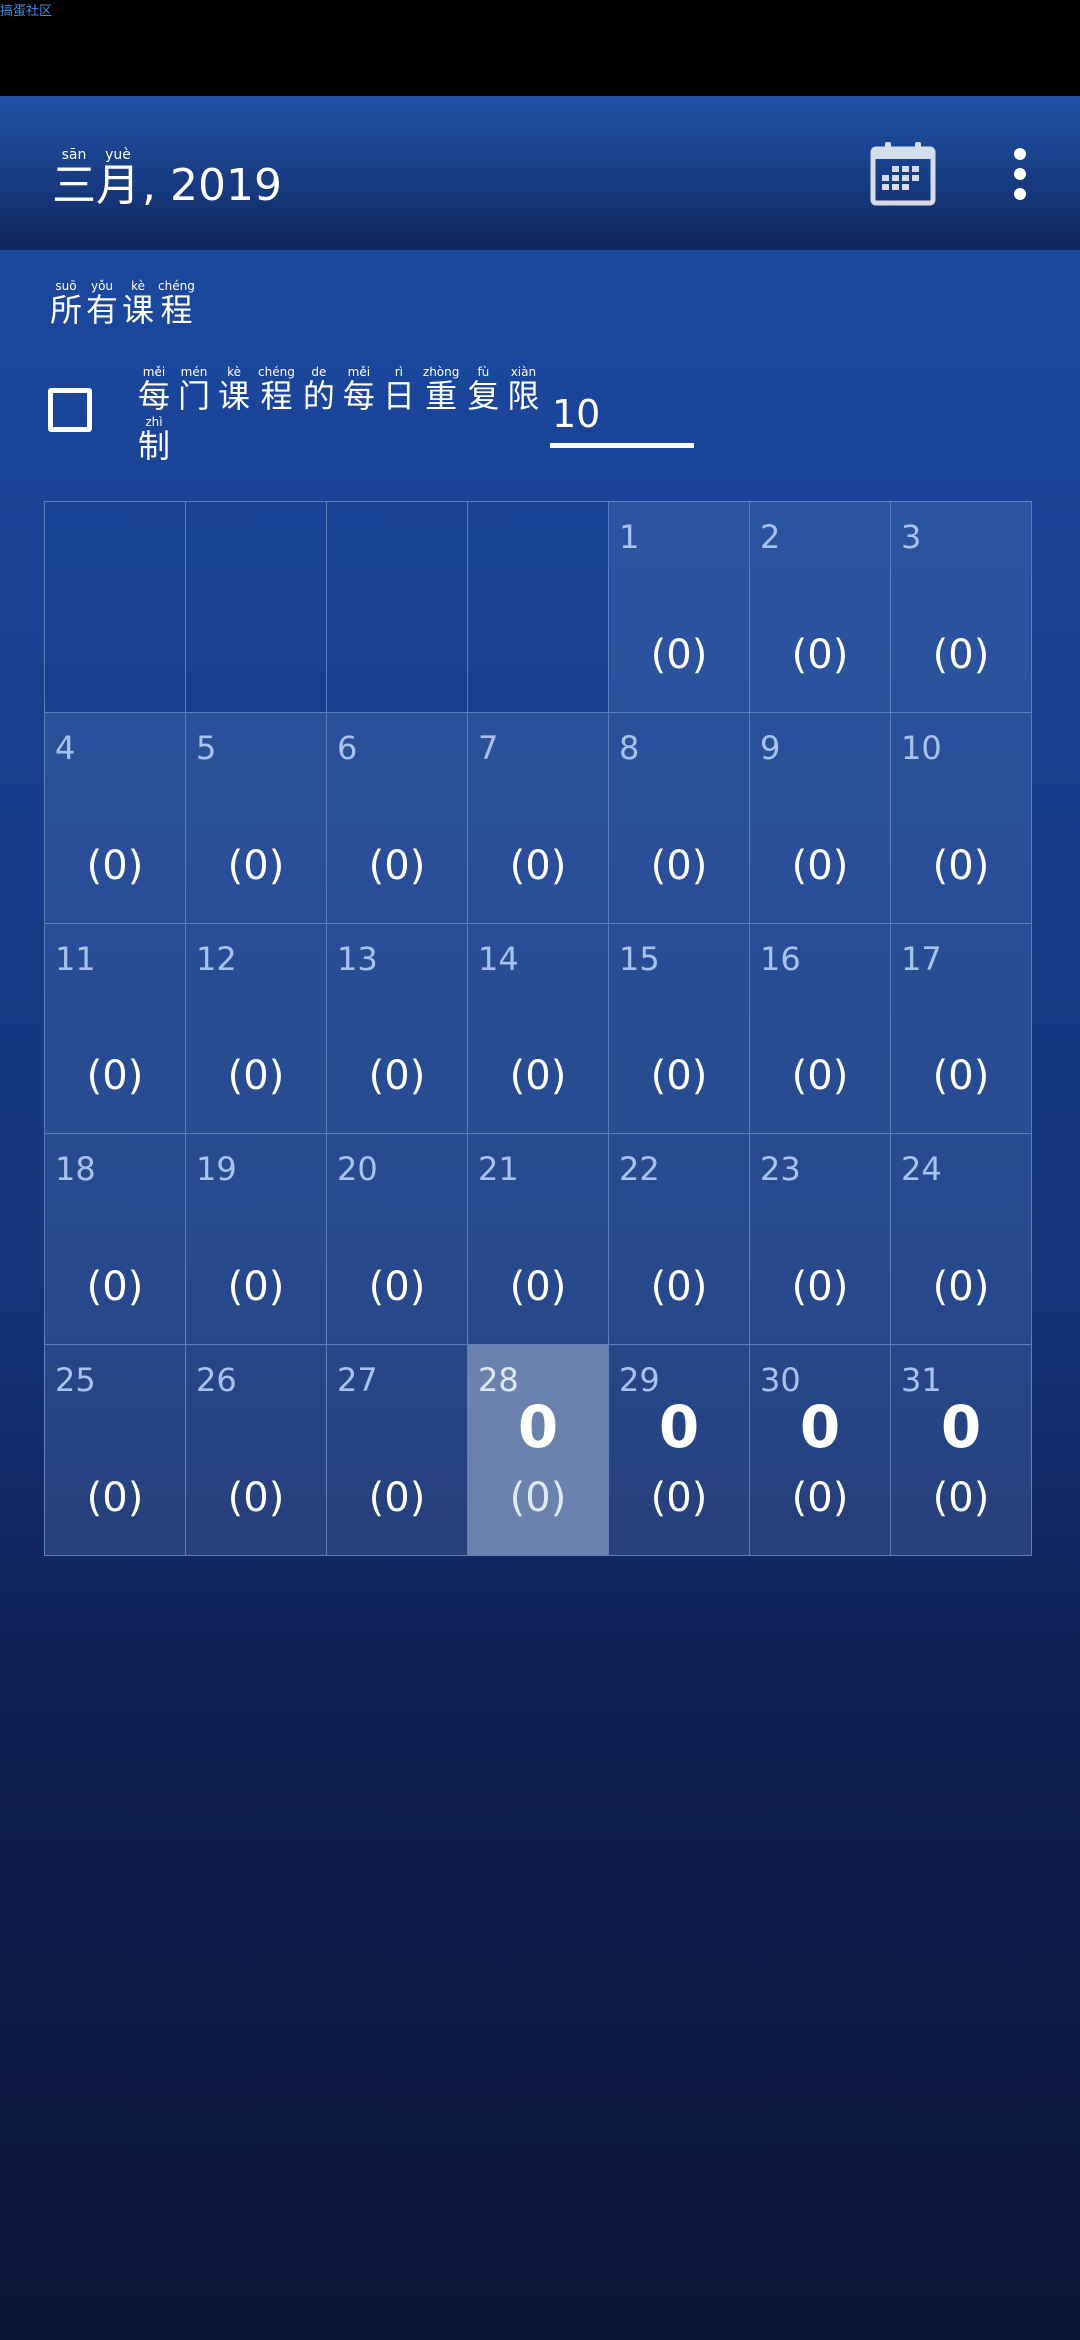  What do you see at coordinates (770, 747) in the screenshot?
I see `day-number: 9` at bounding box center [770, 747].